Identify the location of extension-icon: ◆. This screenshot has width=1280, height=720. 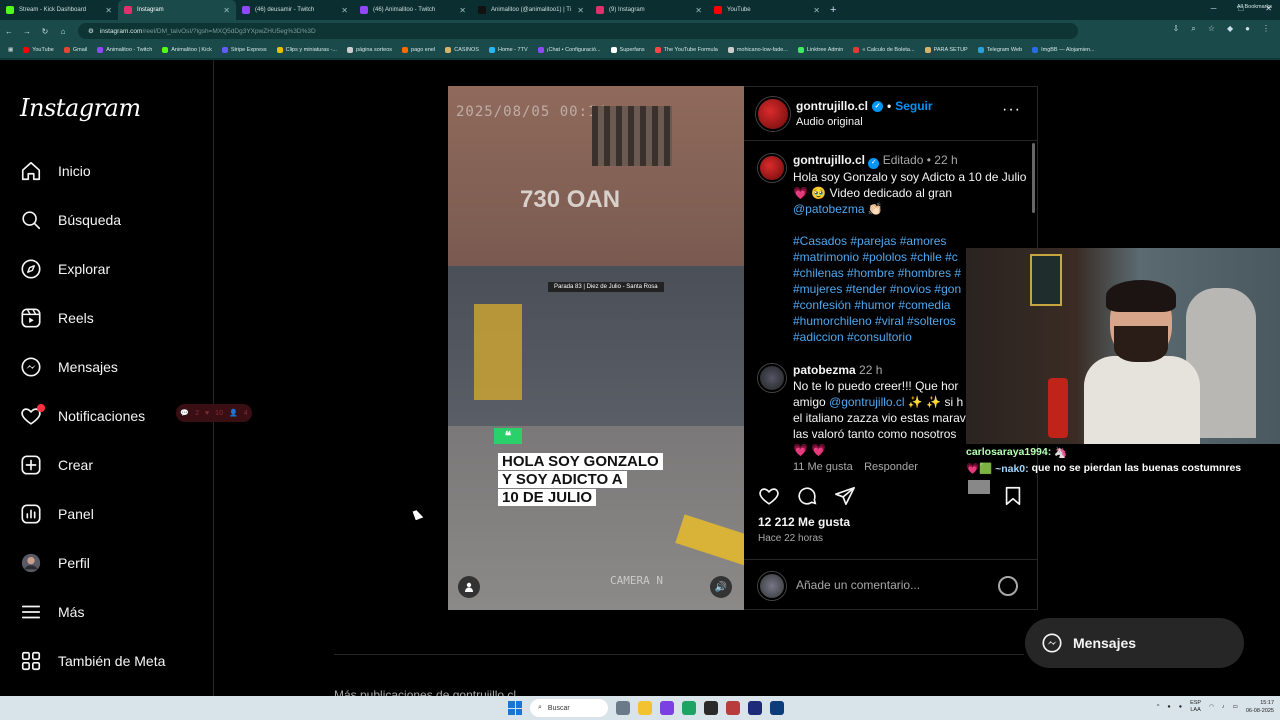
(1230, 29).